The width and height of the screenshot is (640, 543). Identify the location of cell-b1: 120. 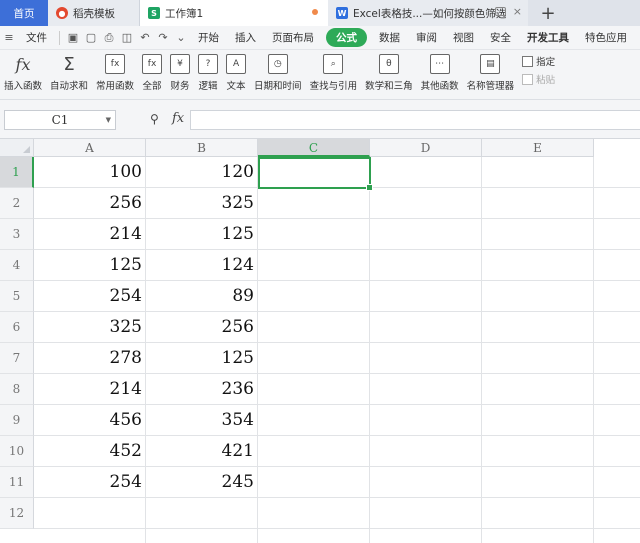
(202, 172).